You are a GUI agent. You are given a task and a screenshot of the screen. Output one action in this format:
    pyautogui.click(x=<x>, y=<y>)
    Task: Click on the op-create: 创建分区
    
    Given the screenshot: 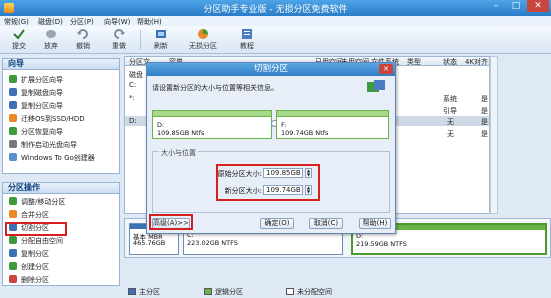 What is the action you would take?
    pyautogui.click(x=29, y=267)
    